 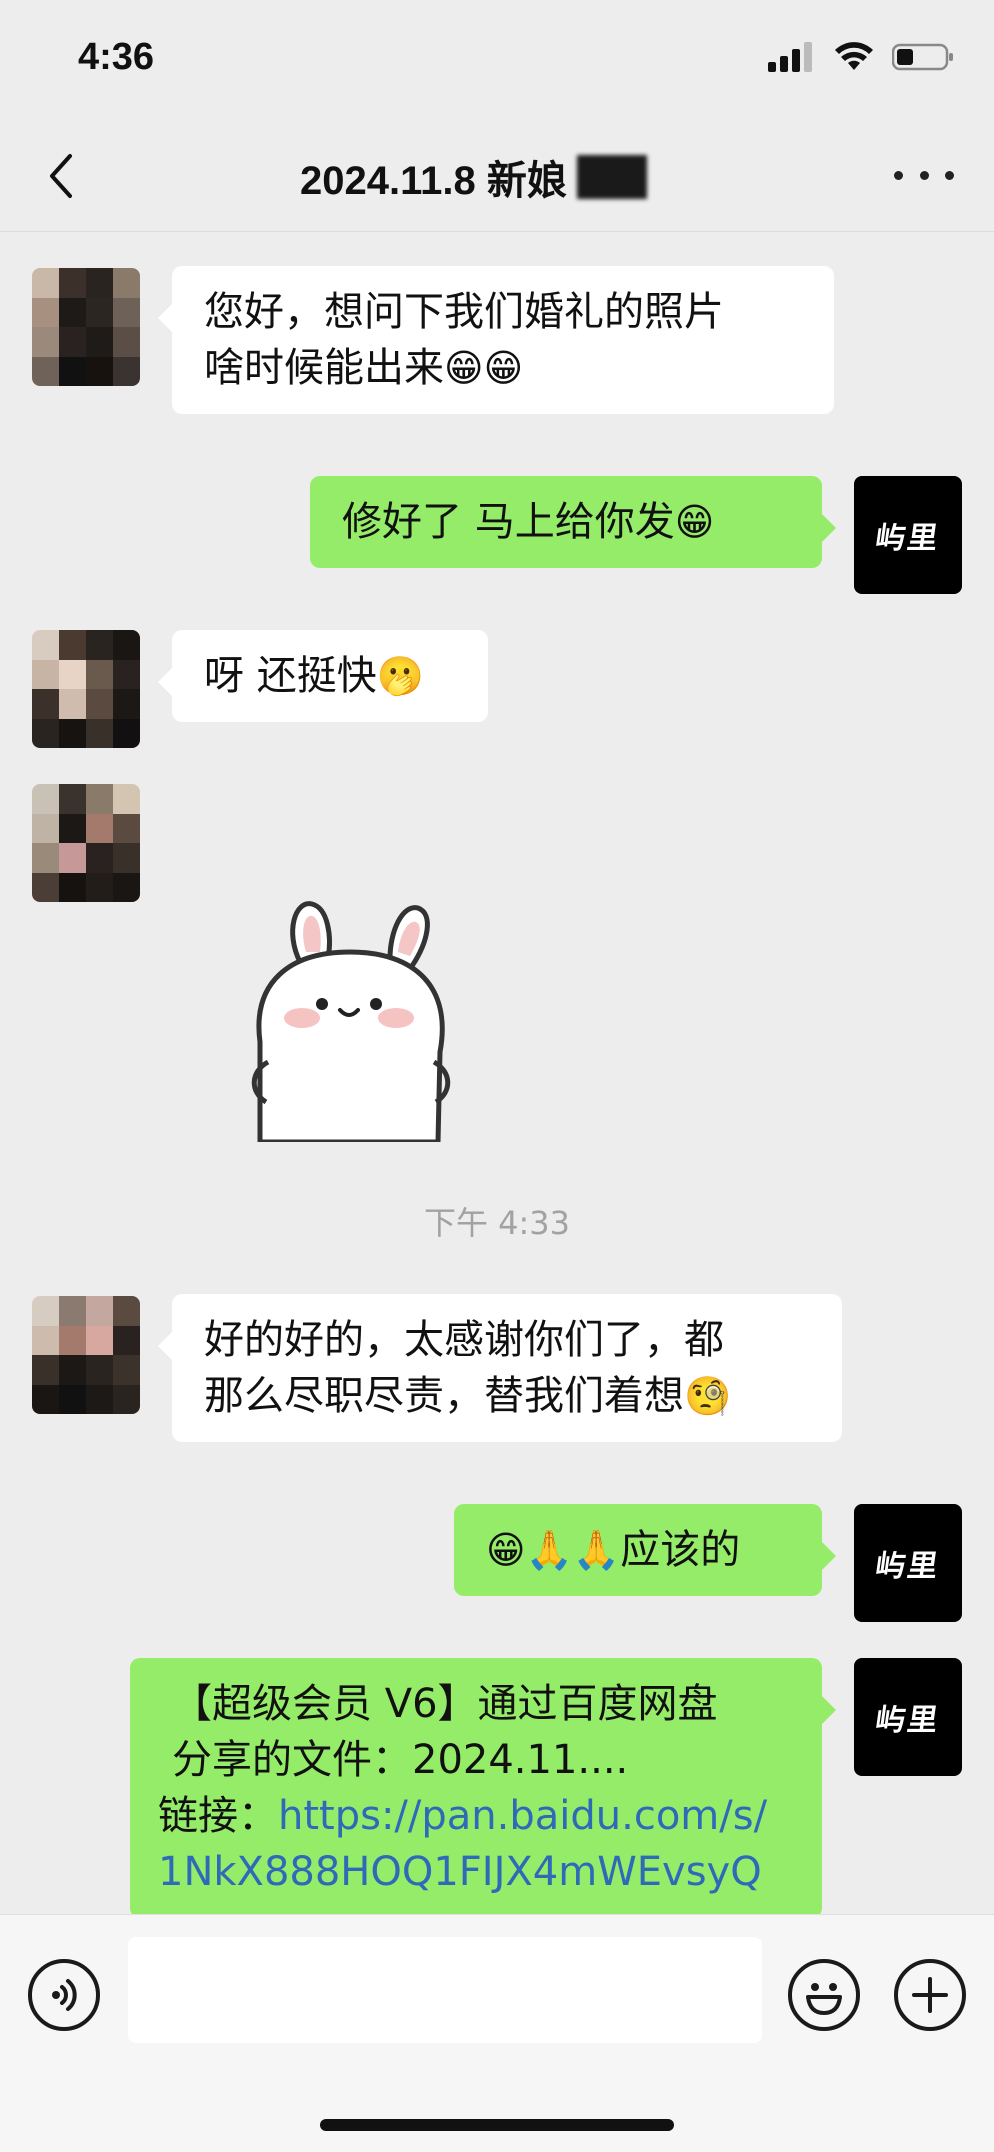 What do you see at coordinates (445, 1704) in the screenshot?
I see `share-title: 【超级会员 V6】通过百度网盘` at bounding box center [445, 1704].